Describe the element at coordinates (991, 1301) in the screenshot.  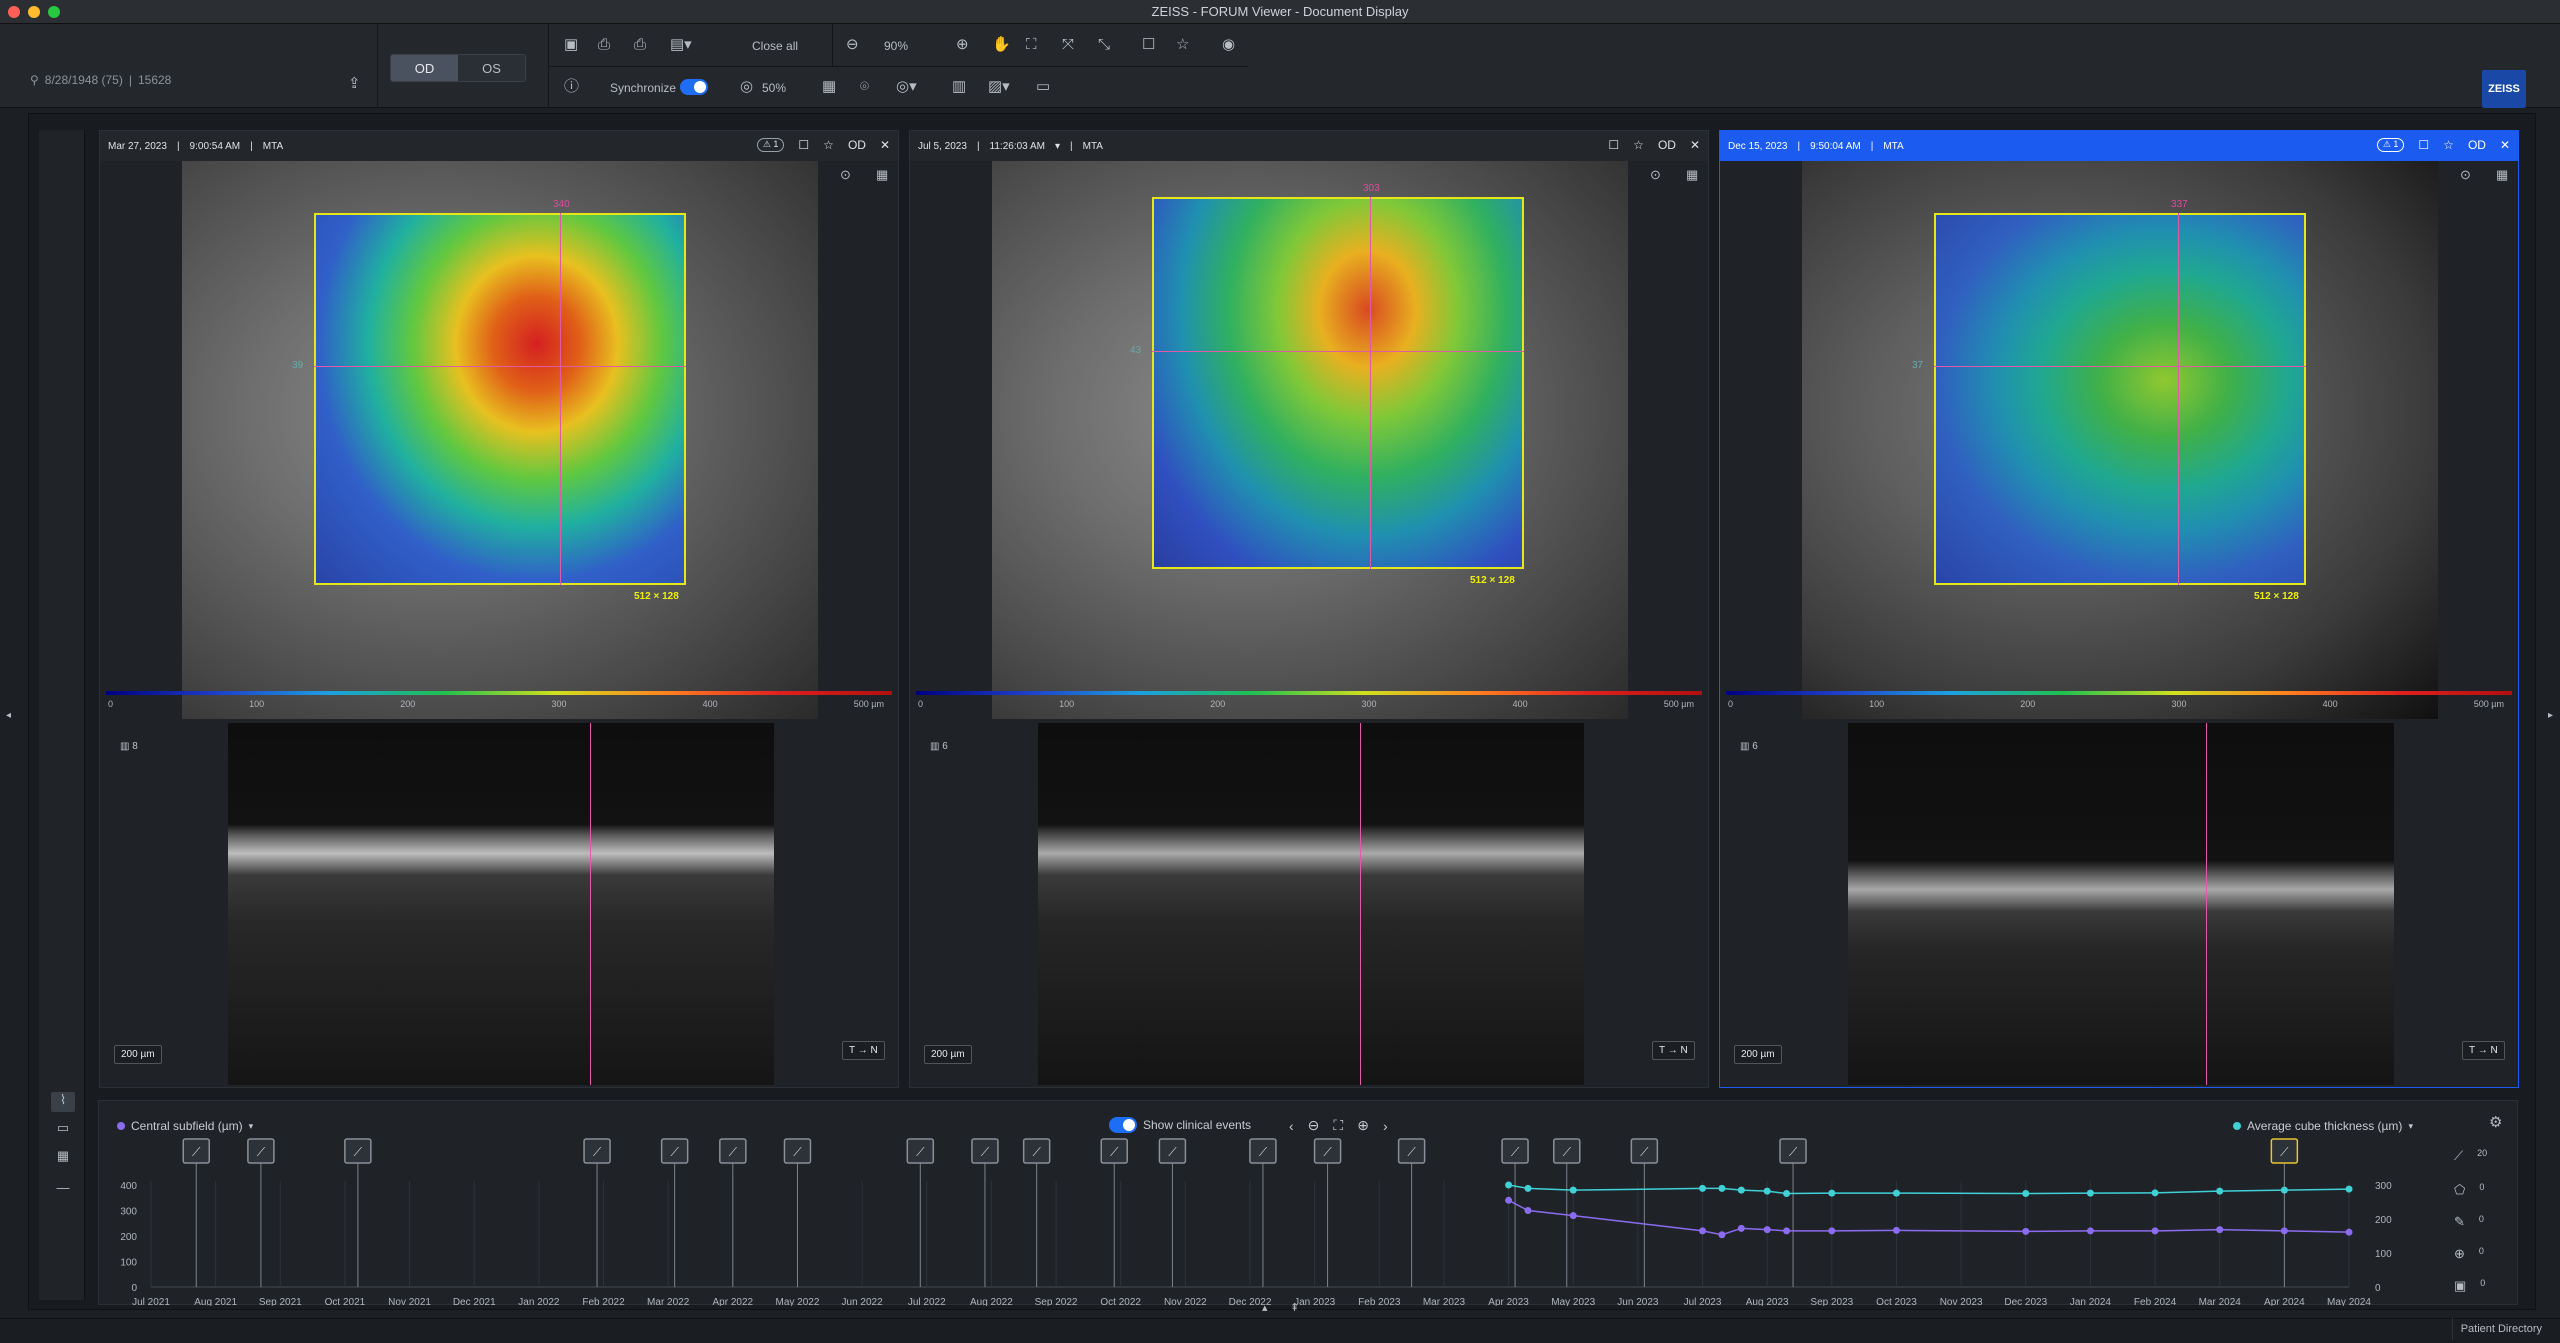
I see `month-tick-label: Aug 2022` at that location.